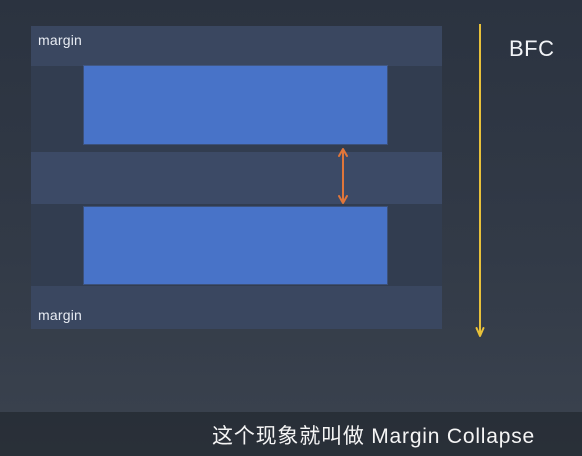 This screenshot has width=582, height=456. I want to click on bfc-vertical-arrow-icon, so click(480, 180).